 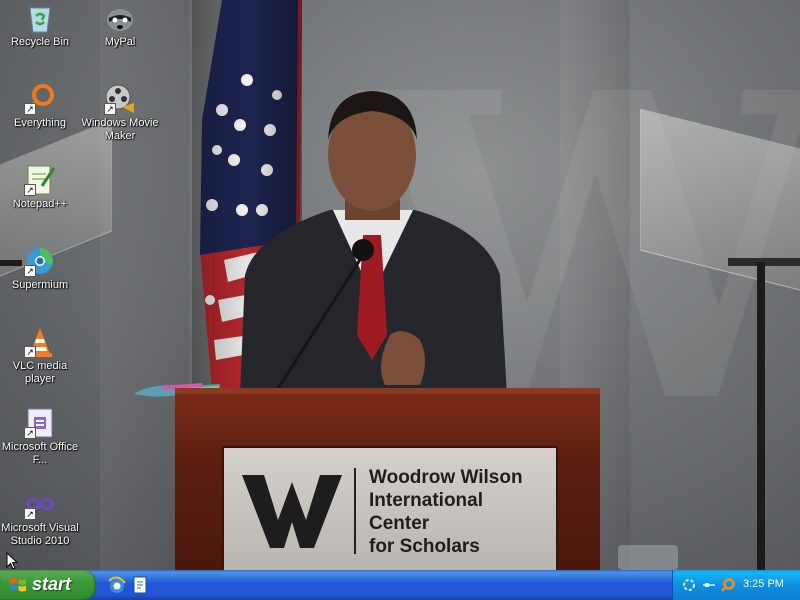 I want to click on icon-label: Microsoft Visual Studio 2010, so click(x=40, y=534).